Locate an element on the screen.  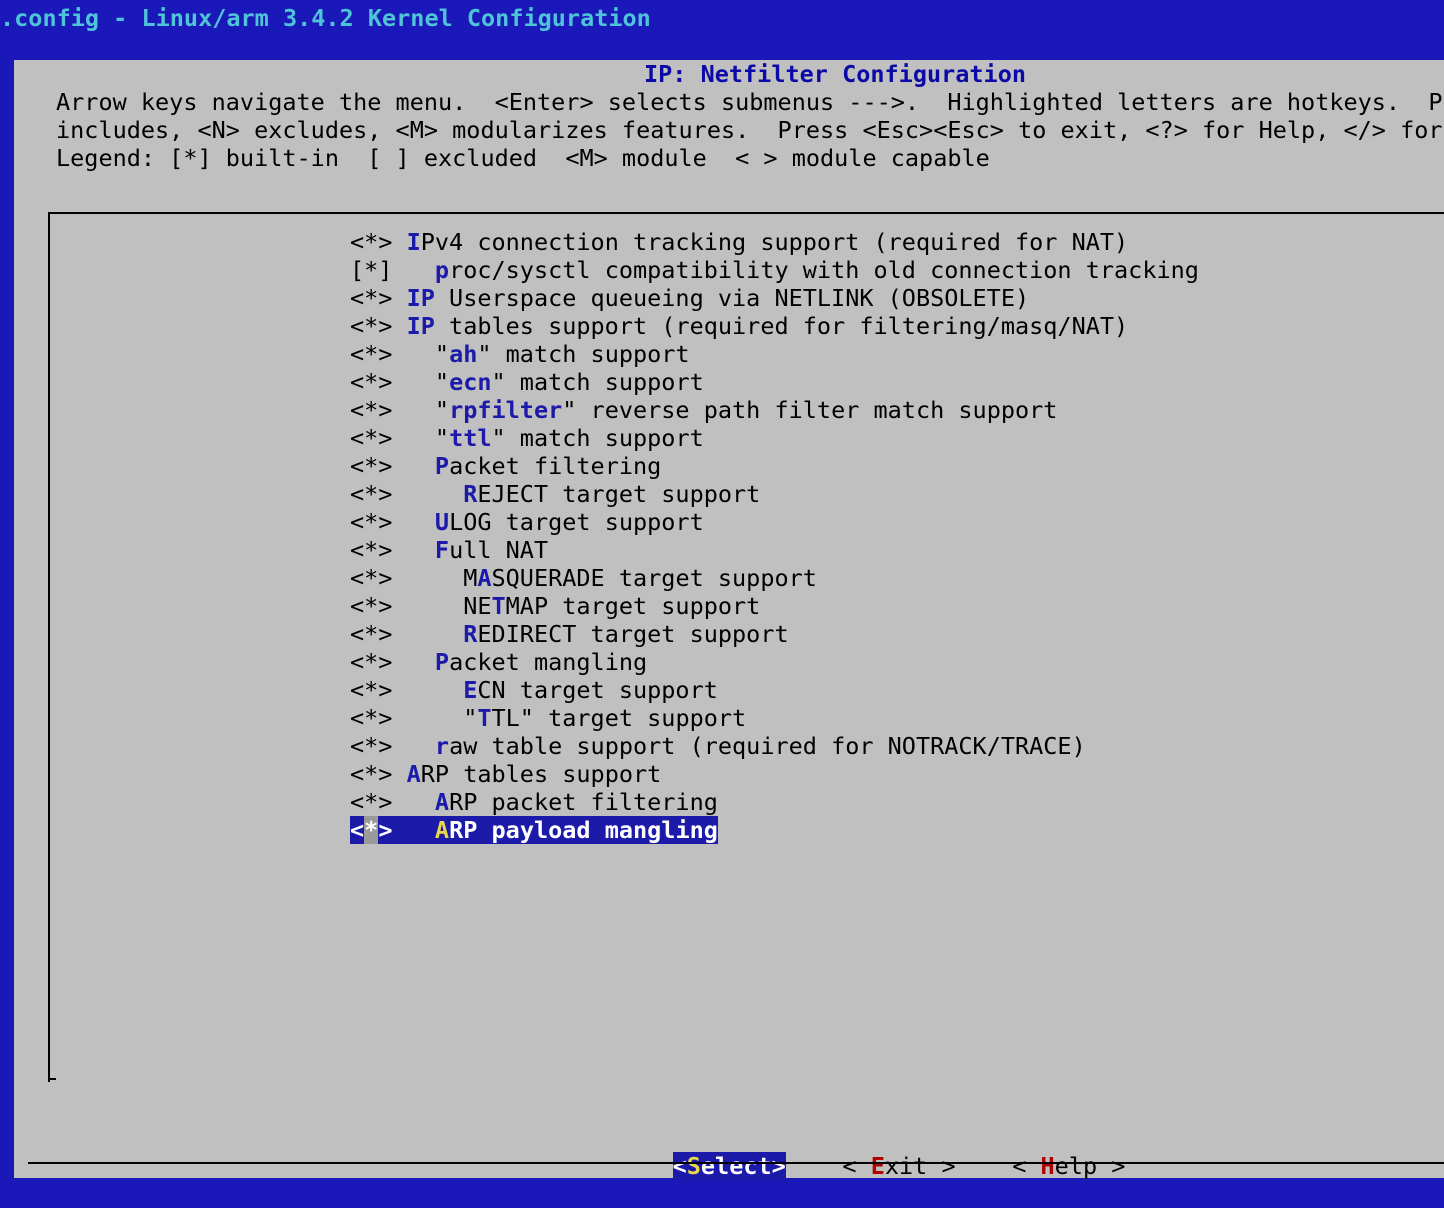
menu-item-hotkey: F is located at coordinates (442, 550).